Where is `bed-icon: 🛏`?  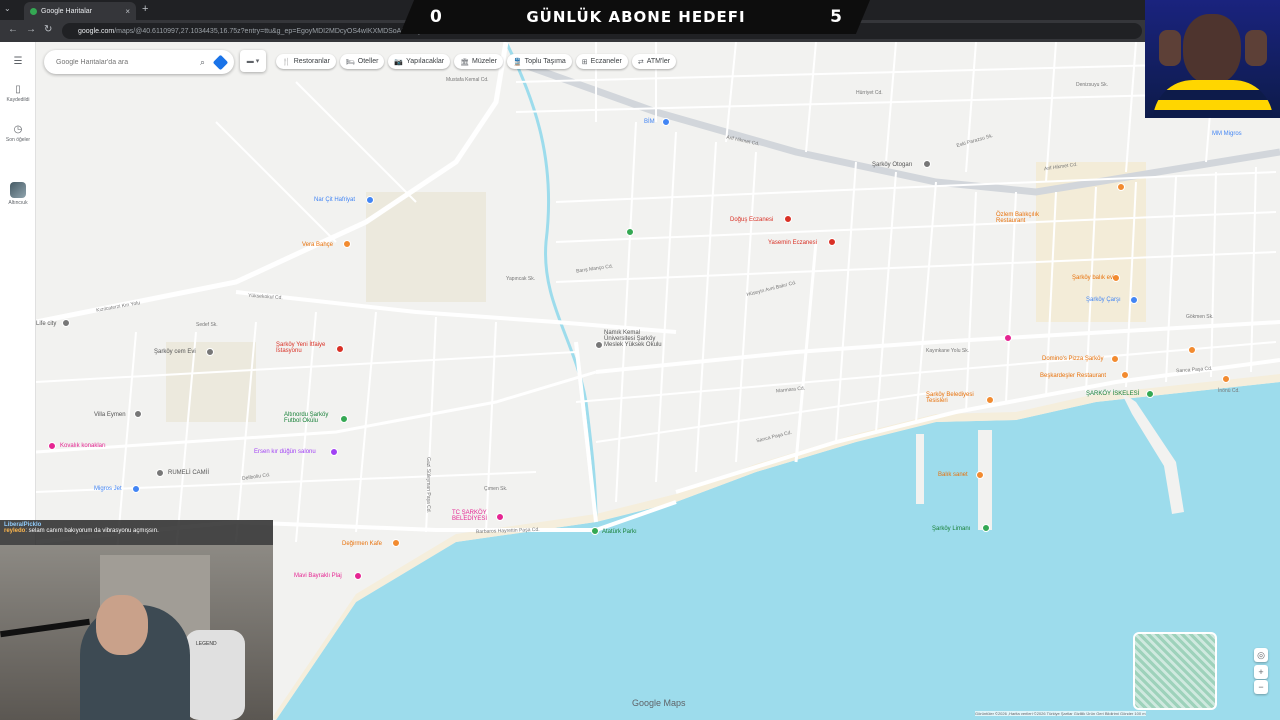 bed-icon: 🛏 is located at coordinates (350, 62).